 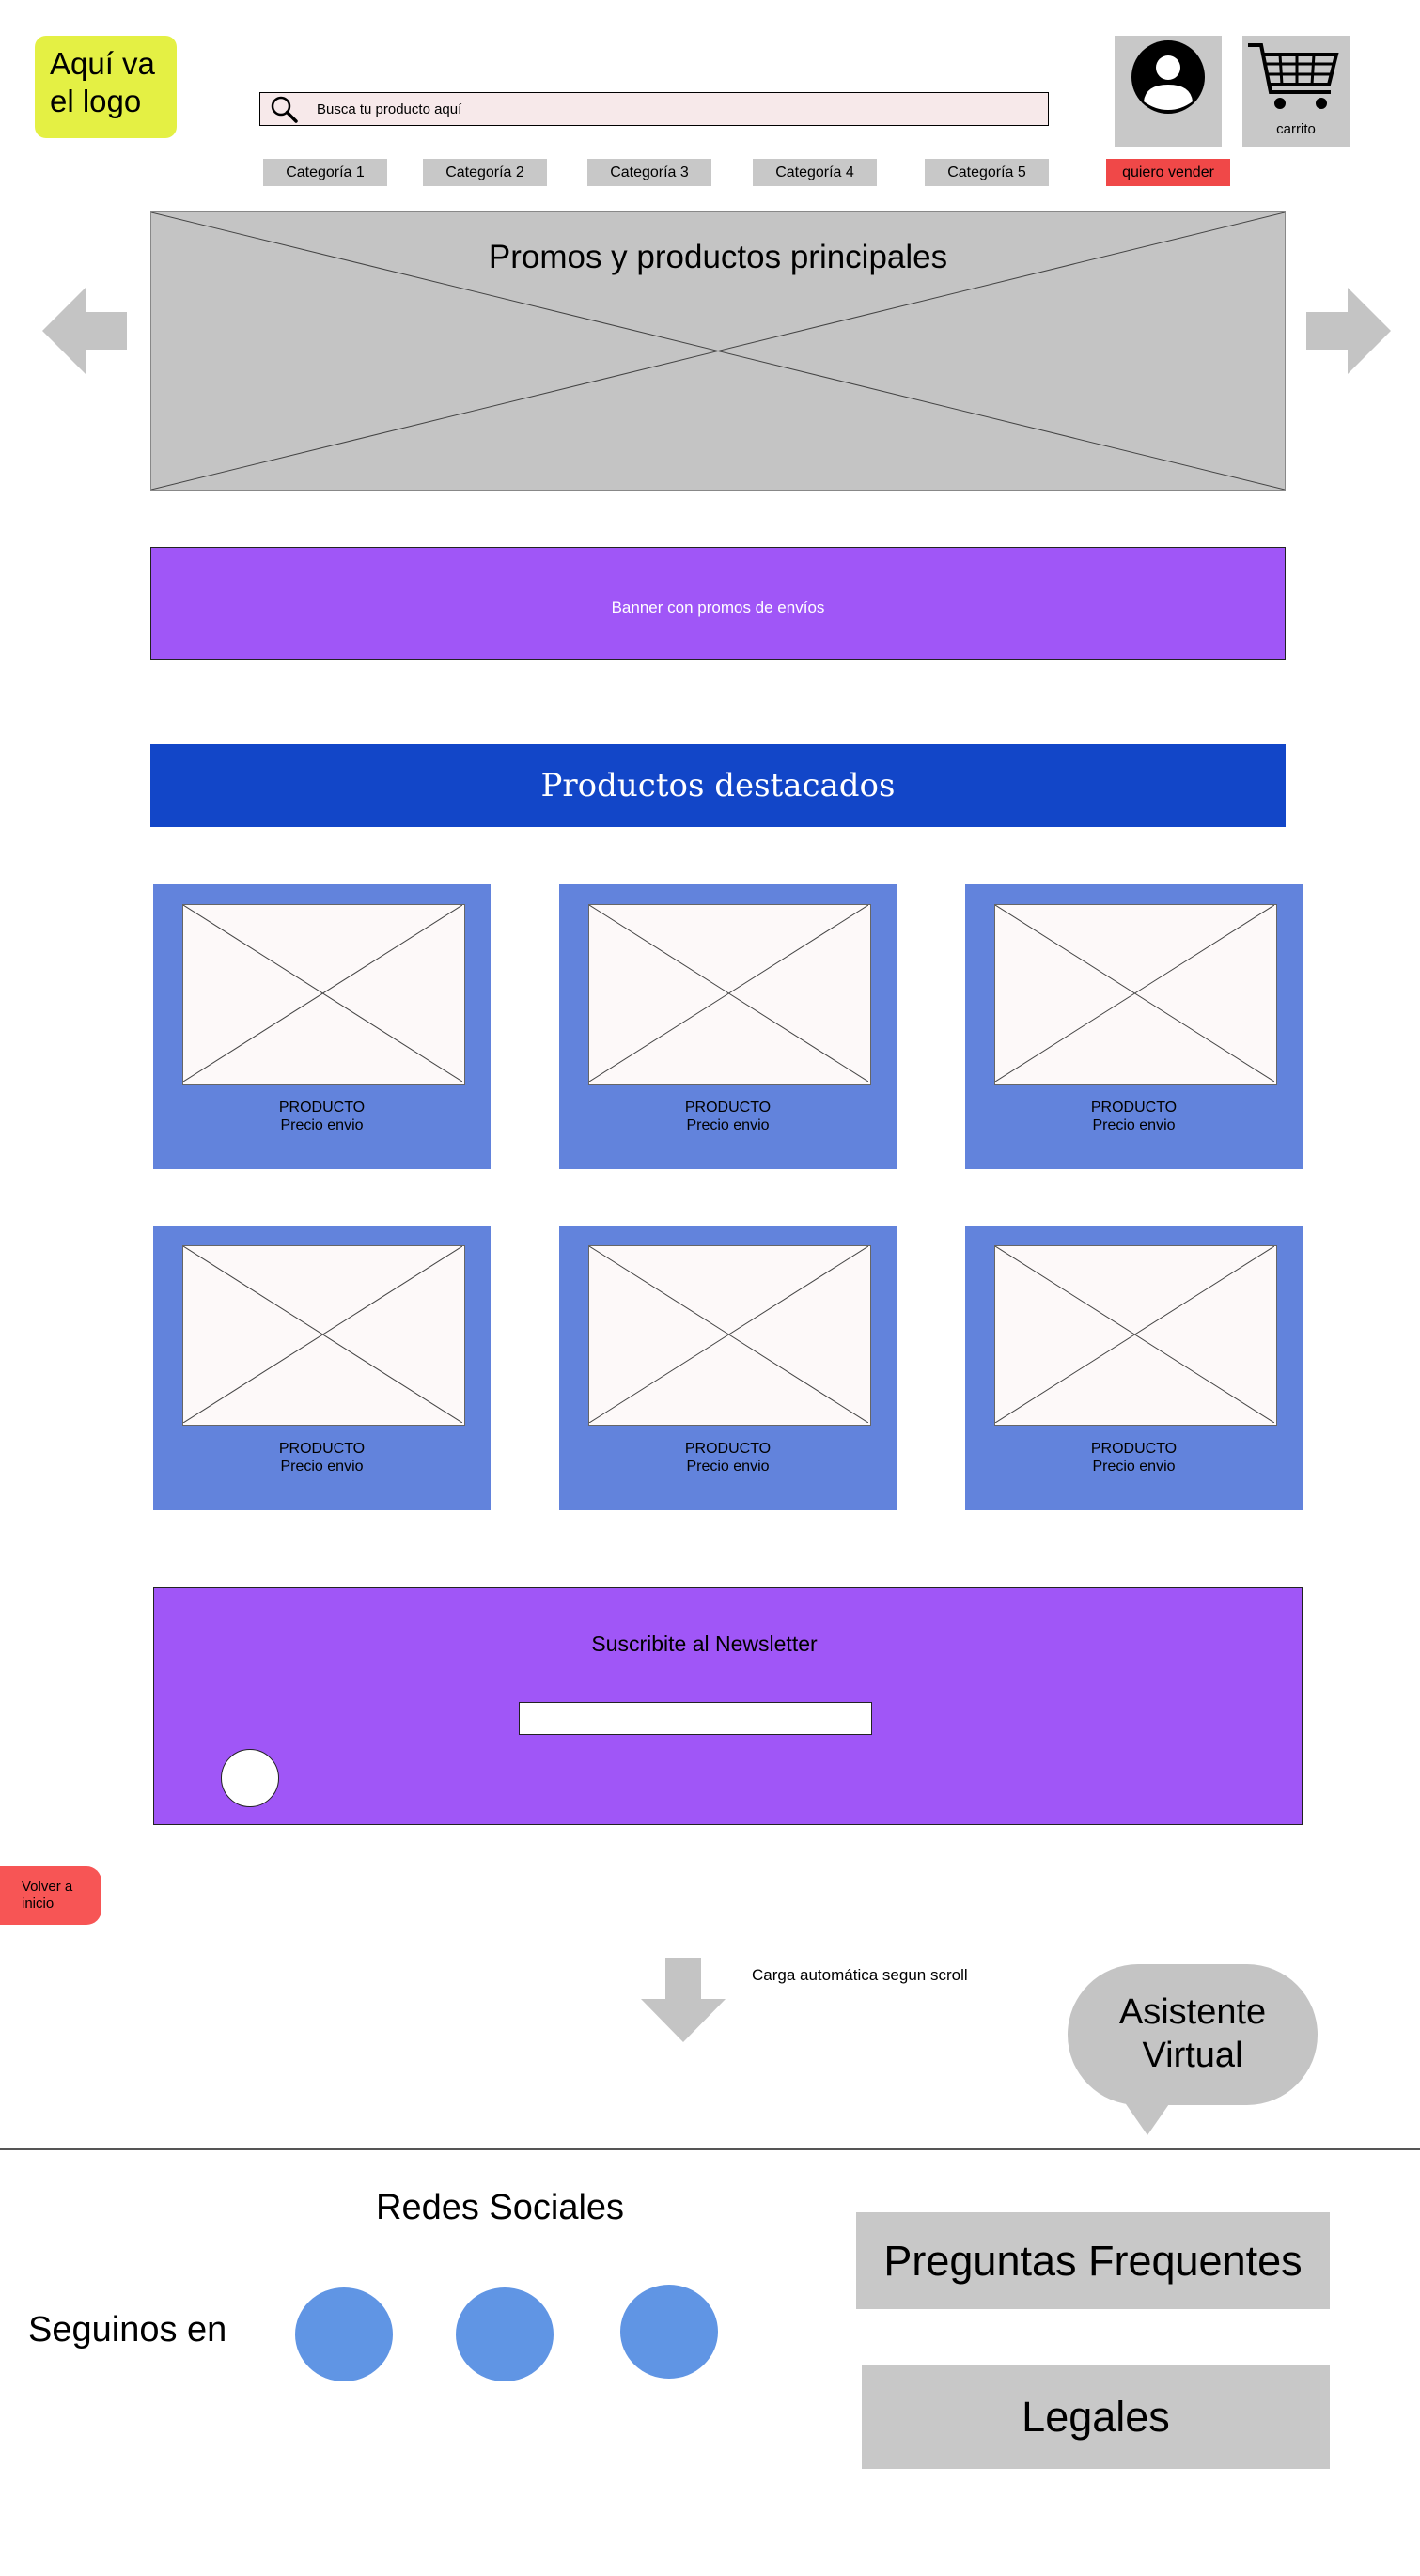 I want to click on category-link-3: Categoría 3, so click(x=649, y=172).